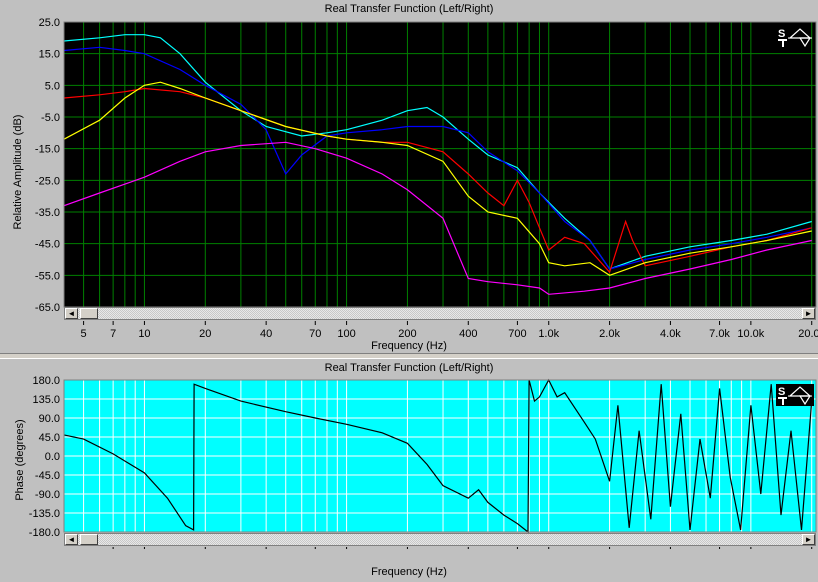  What do you see at coordinates (609, 334) in the screenshot?
I see `x-tick-label: 2.0k` at bounding box center [609, 334].